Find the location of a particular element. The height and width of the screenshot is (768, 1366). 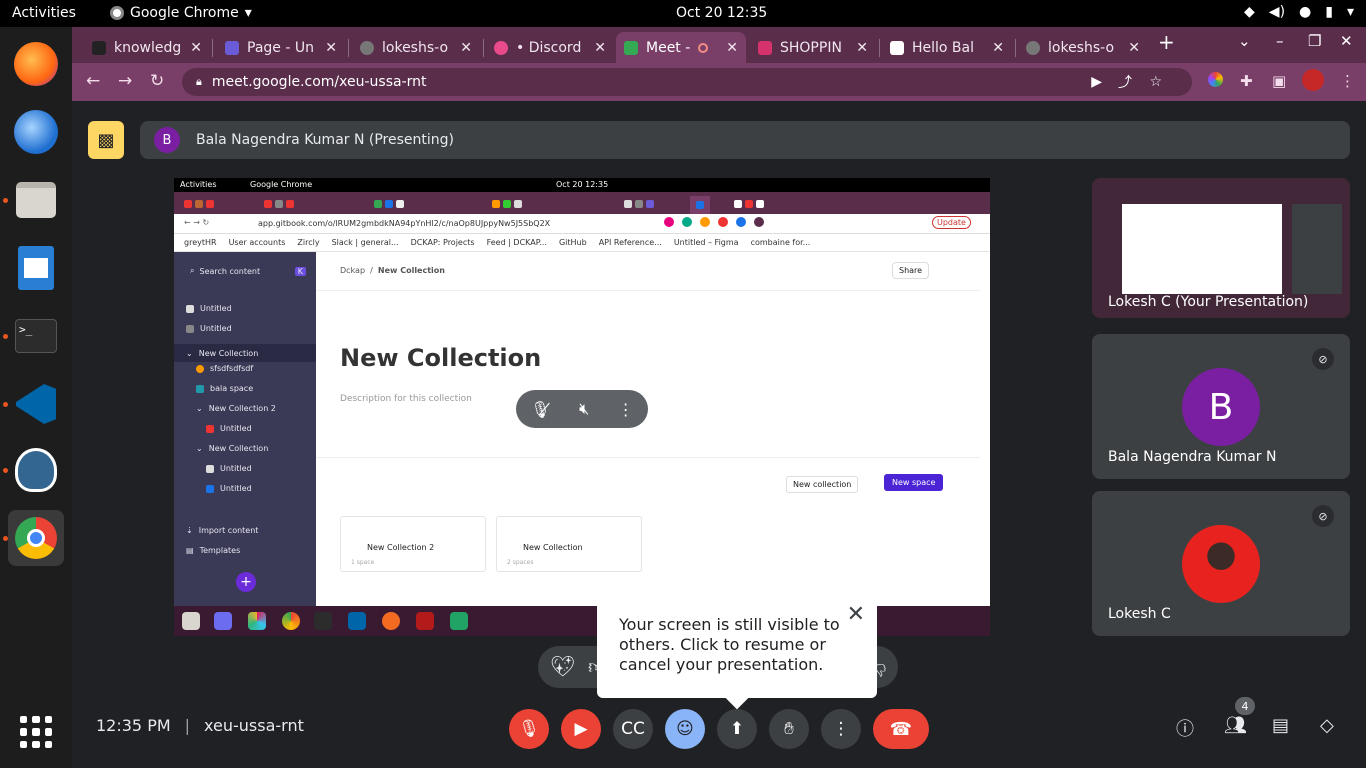

tab-lokeshs: lokeshs-o ✕ is located at coordinates (416, 47).